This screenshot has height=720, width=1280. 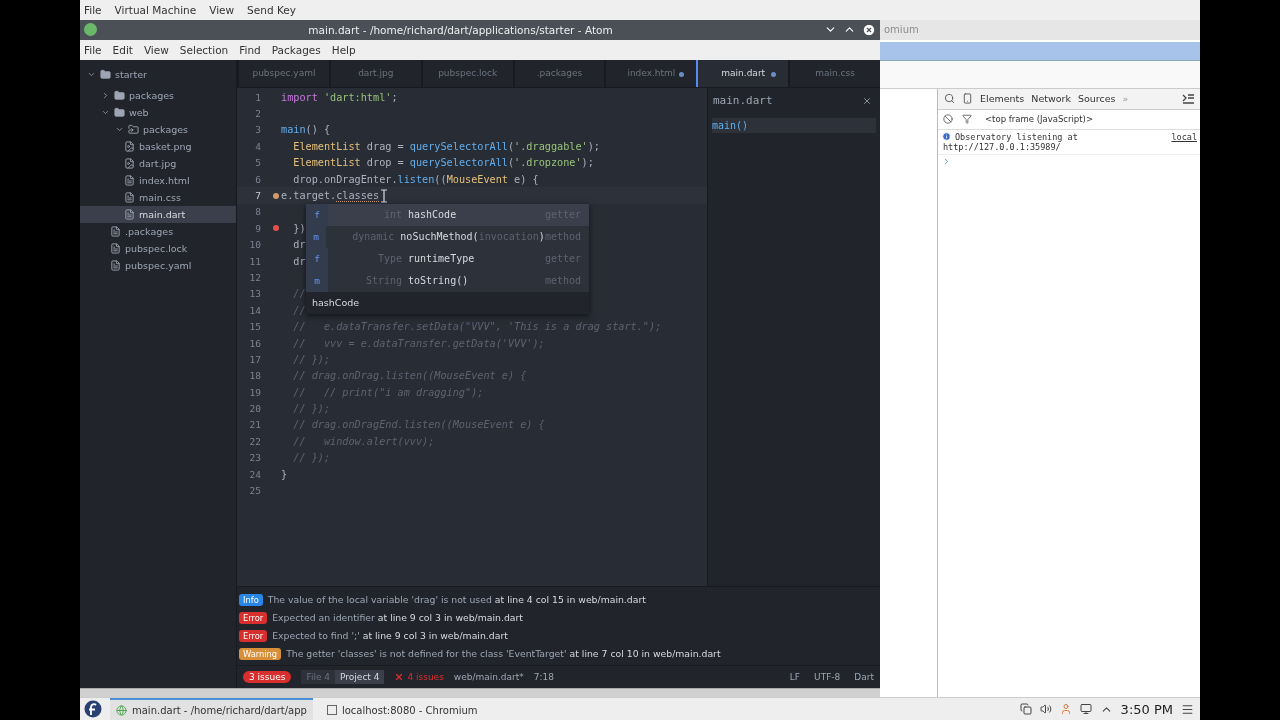 What do you see at coordinates (774, 74) in the screenshot?
I see `modified-dot` at bounding box center [774, 74].